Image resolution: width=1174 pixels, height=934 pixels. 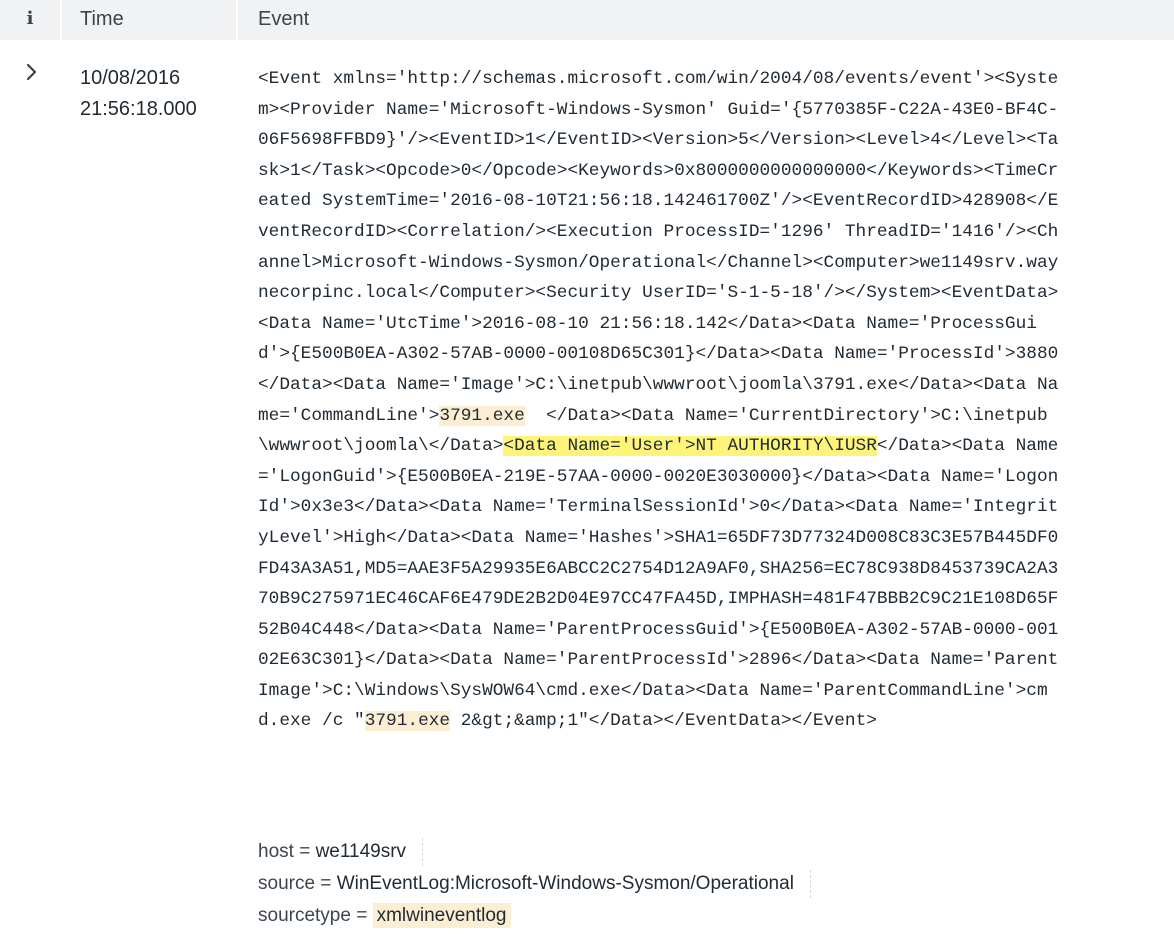 I want to click on field-value: xmlwineventlog, so click(x=441, y=915).